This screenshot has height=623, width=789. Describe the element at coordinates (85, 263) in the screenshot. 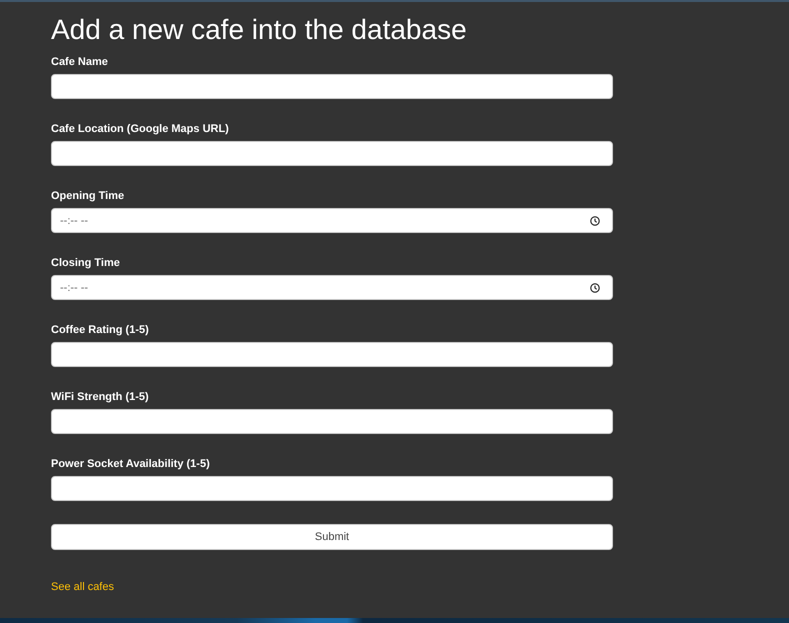

I see `field-label: Closing Time` at that location.